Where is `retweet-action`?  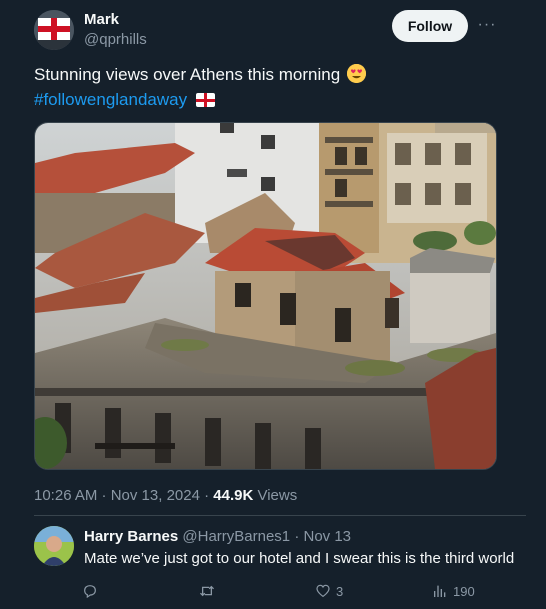
retweet-action is located at coordinates (209, 591).